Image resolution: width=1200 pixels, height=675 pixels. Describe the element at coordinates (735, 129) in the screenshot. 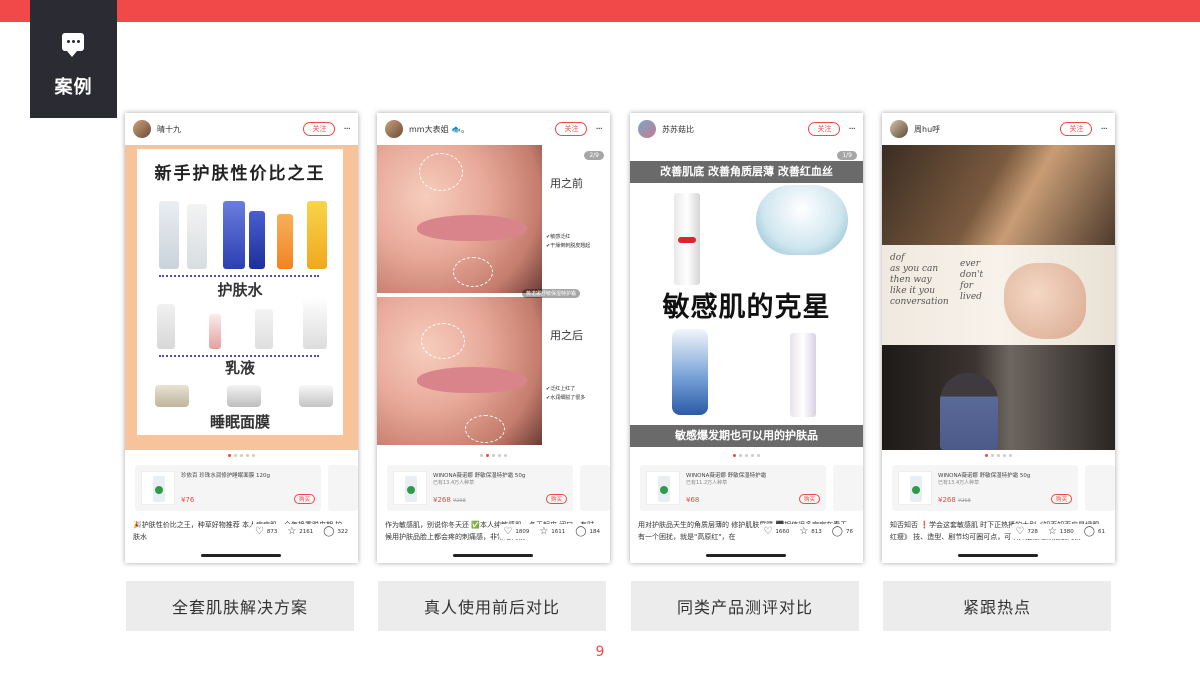

I see `username: 苏苏菇比` at that location.